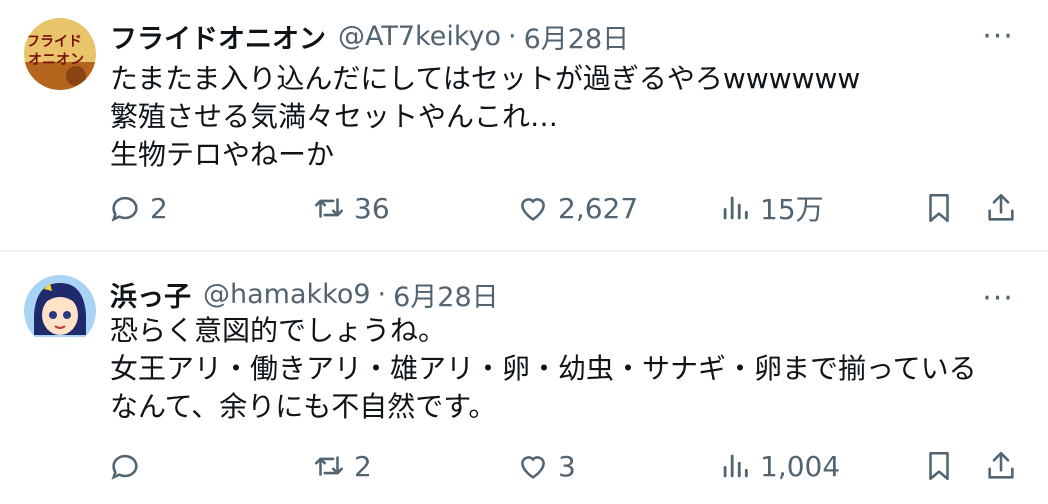 The image size is (1048, 504). I want to click on like-count: 3, so click(567, 466).